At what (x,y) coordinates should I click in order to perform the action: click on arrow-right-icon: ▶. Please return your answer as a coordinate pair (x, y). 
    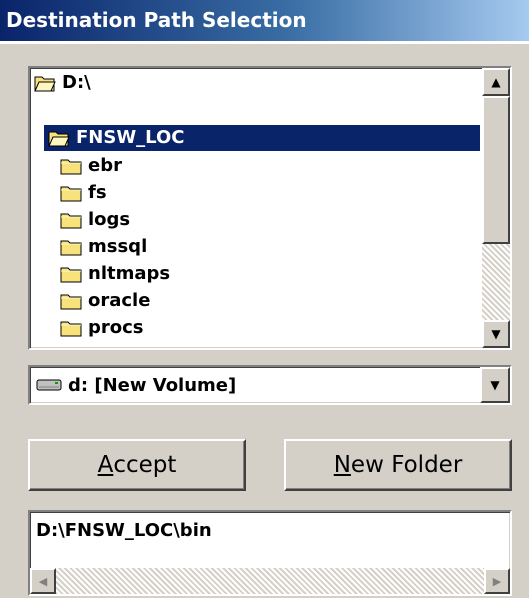
    Looking at the image, I should click on (497, 581).